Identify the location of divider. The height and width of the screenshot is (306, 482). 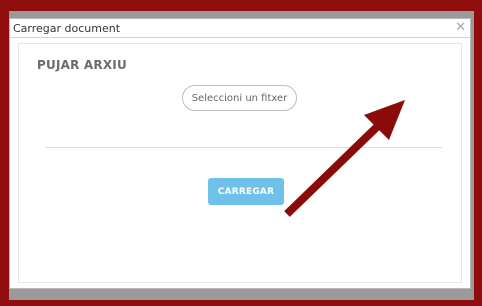
(243, 147).